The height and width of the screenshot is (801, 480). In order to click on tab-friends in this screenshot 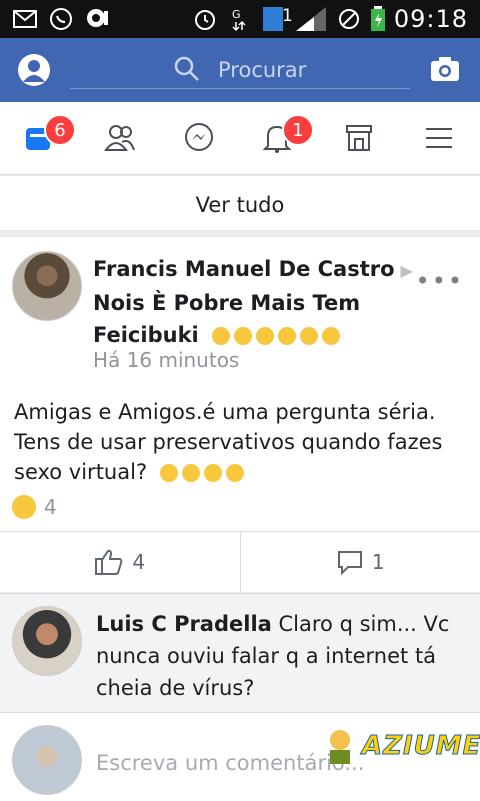, I will do `click(119, 138)`.